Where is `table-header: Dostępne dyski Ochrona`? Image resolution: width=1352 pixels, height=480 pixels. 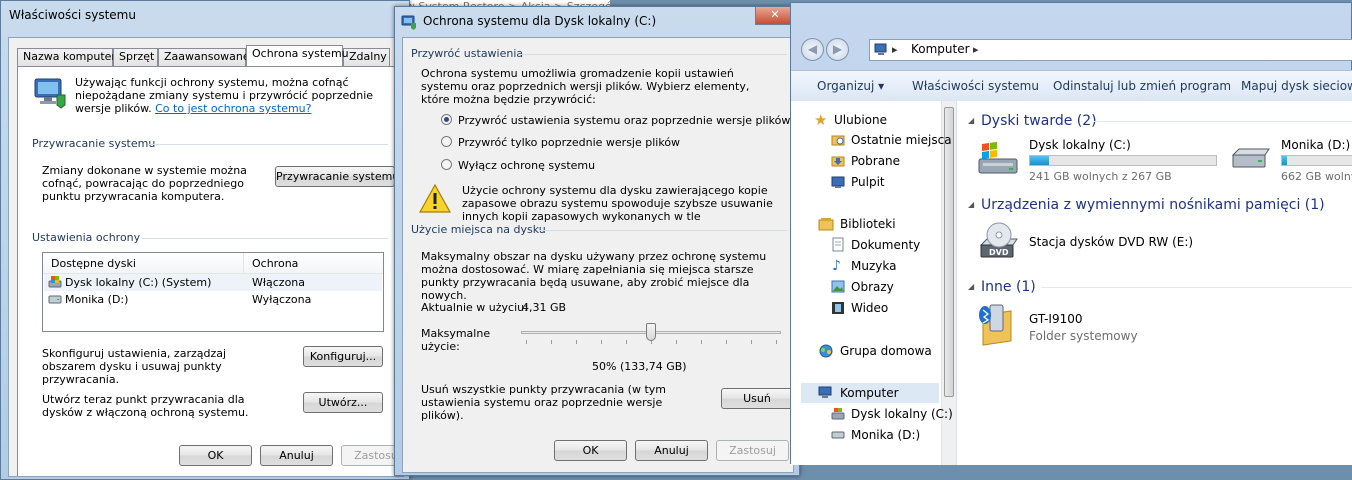
table-header: Dostępne dyski Ochrona is located at coordinates (213, 263).